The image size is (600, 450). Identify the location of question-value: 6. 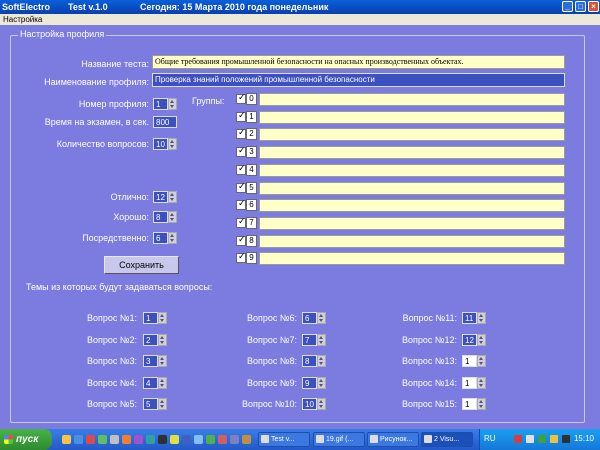
(309, 318).